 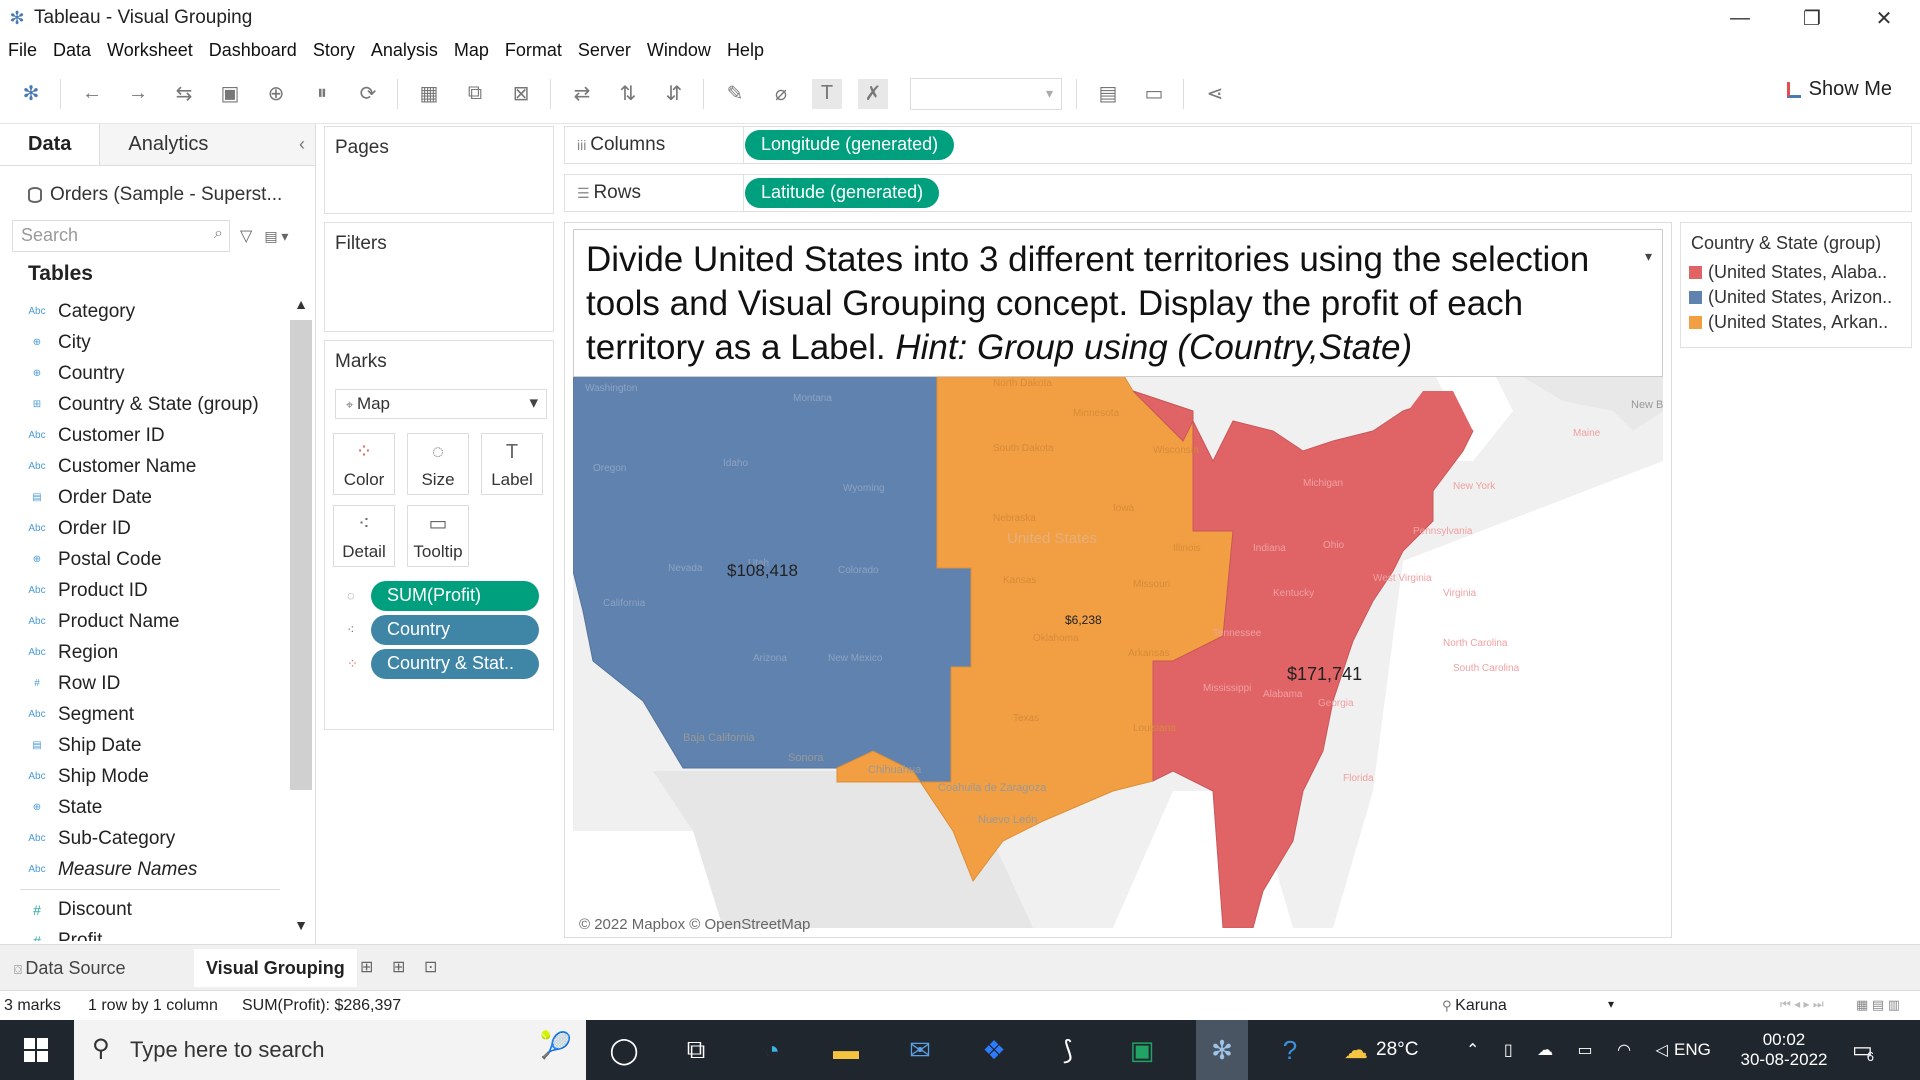 I want to click on field-item: # Discount, so click(x=145, y=909).